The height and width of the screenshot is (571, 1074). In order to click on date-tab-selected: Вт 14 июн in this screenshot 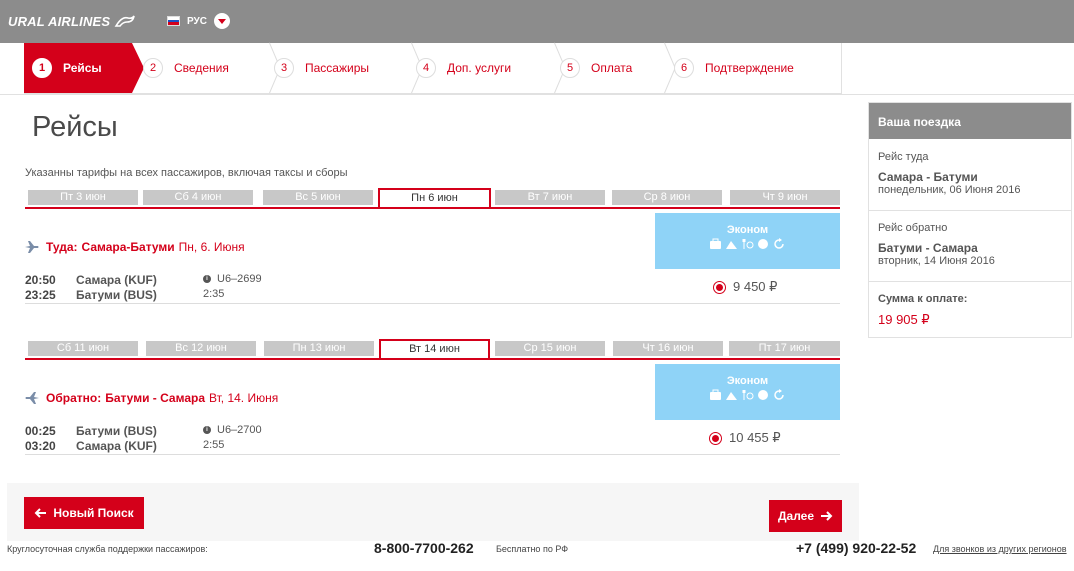, I will do `click(434, 348)`.